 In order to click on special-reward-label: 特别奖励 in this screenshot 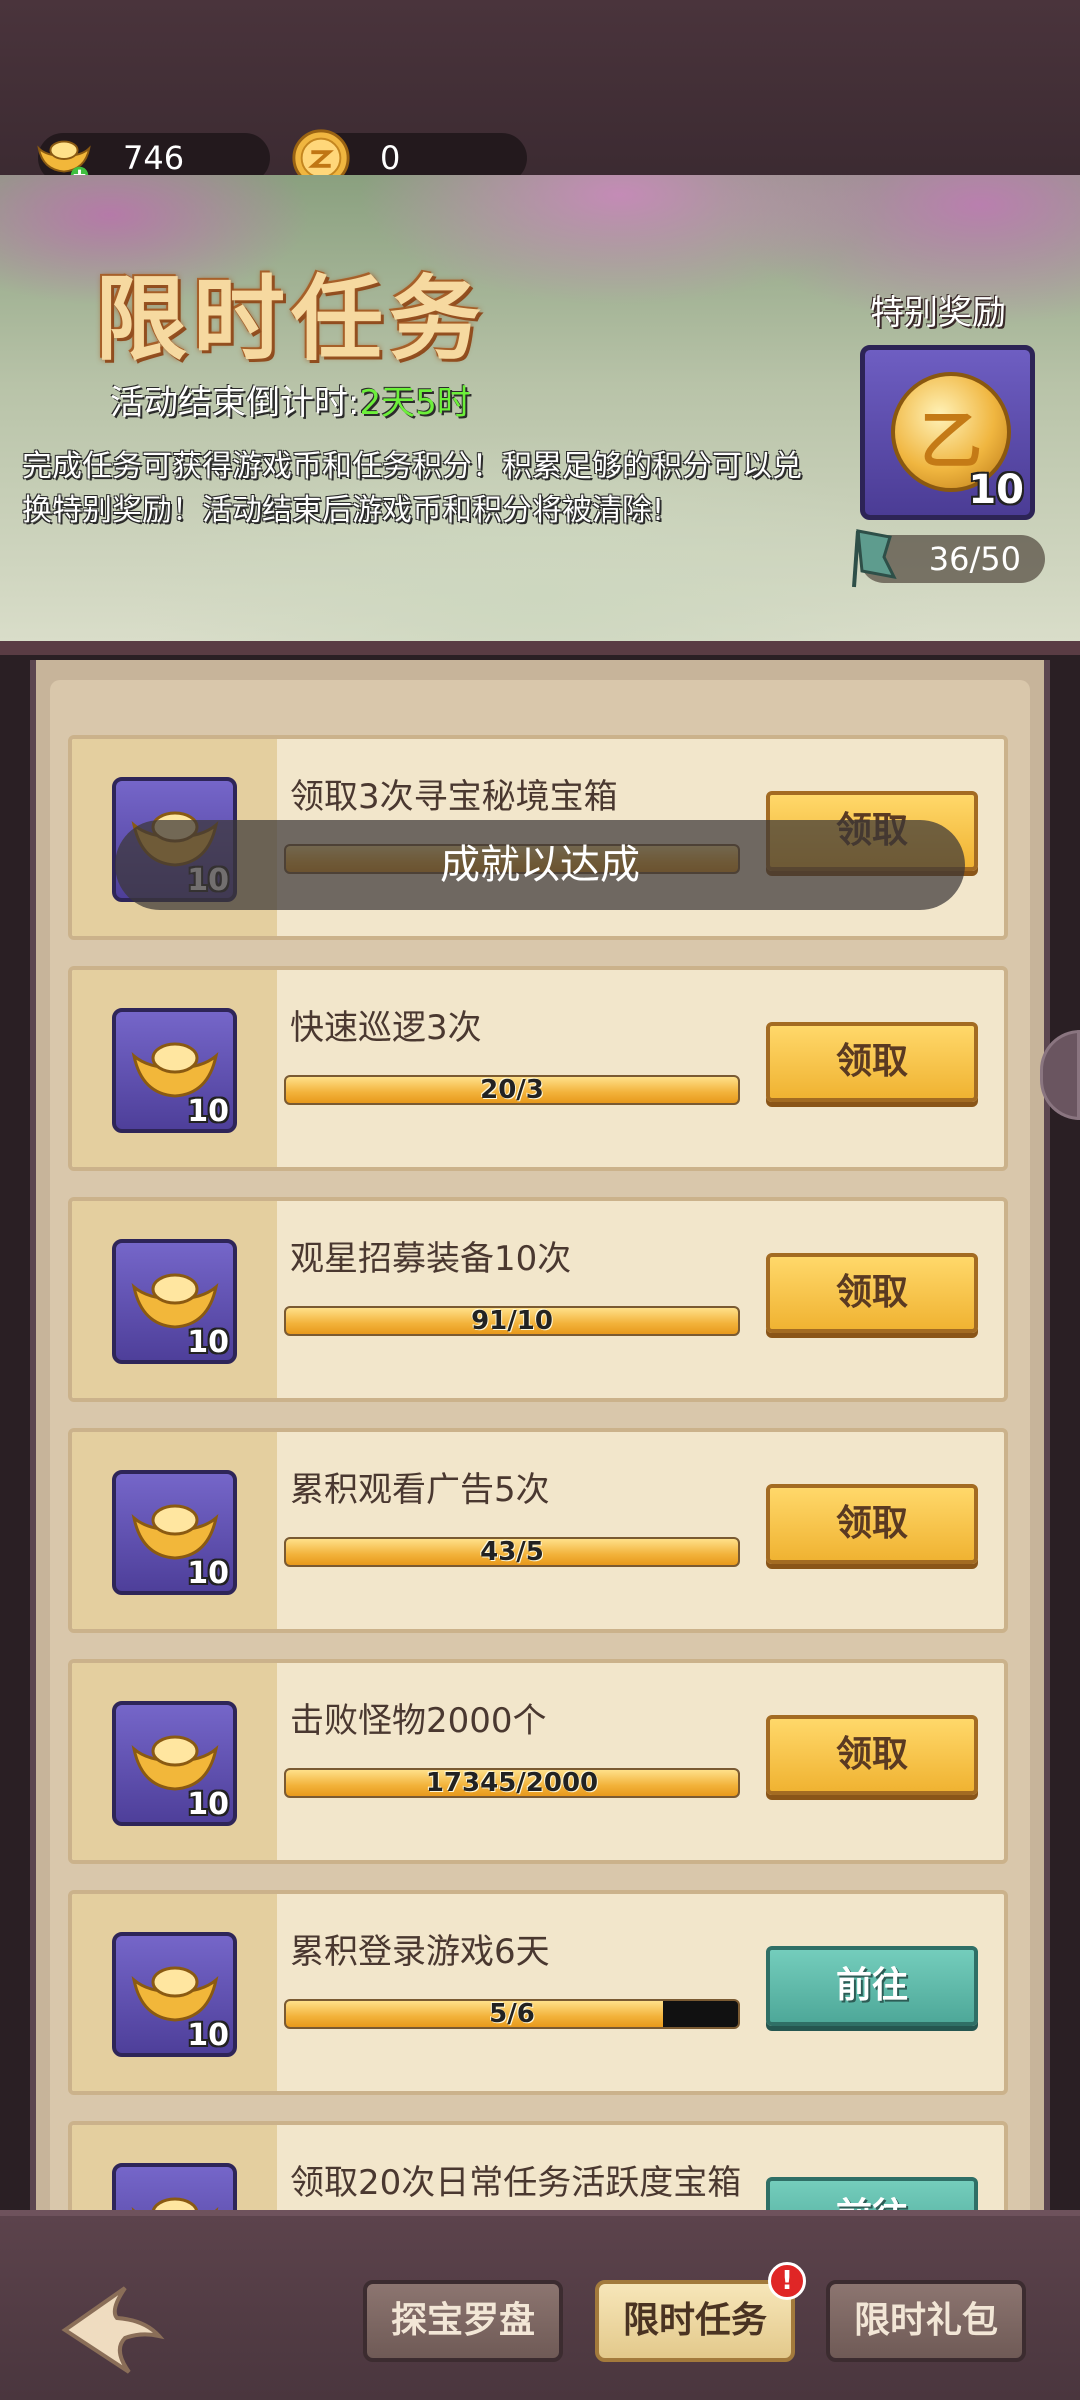, I will do `click(938, 313)`.